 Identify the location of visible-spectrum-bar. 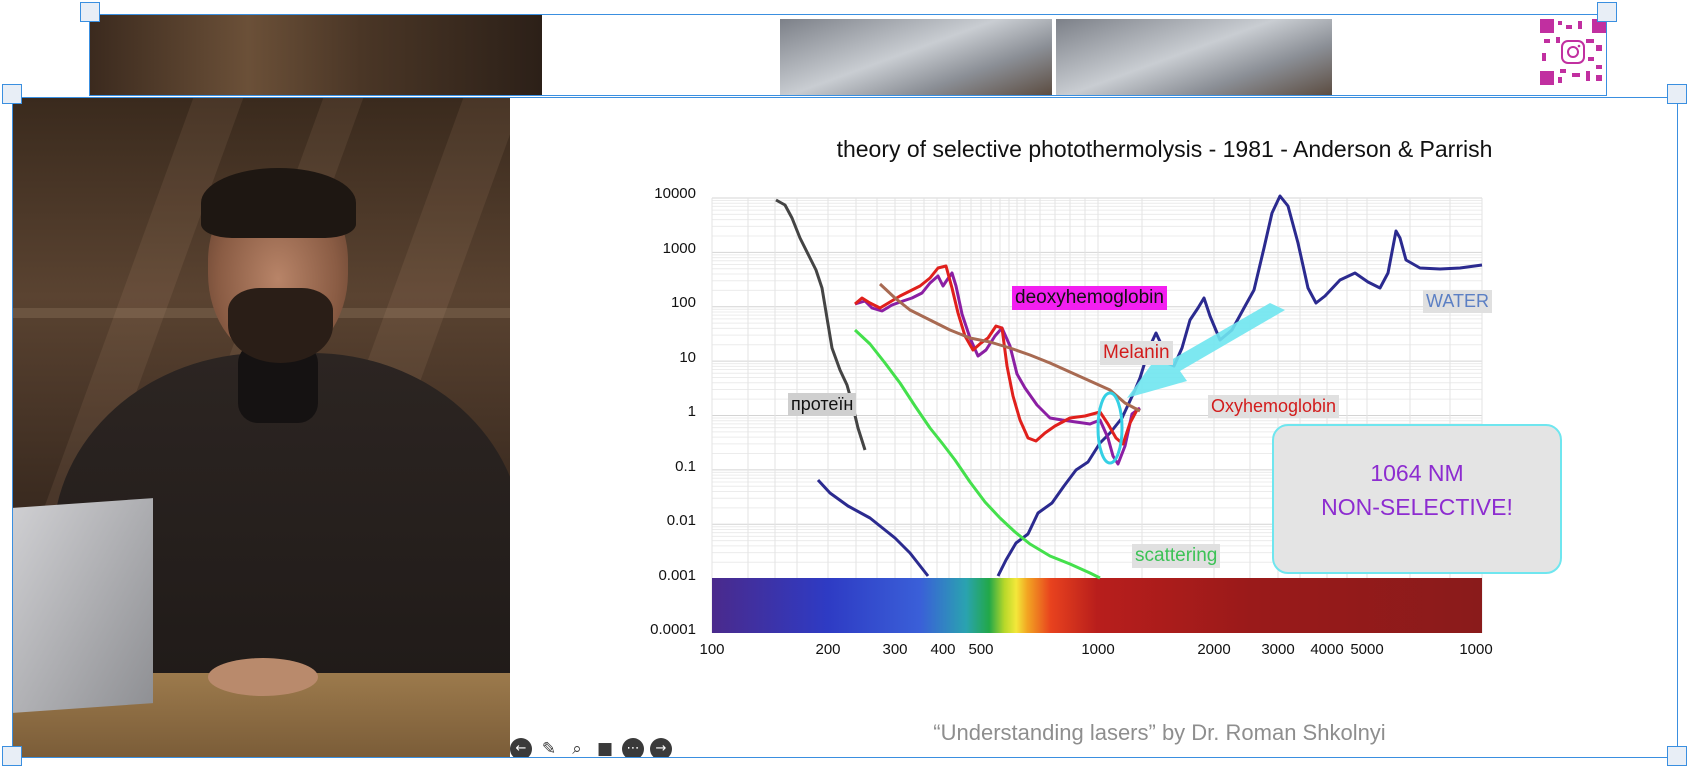
(1097, 605).